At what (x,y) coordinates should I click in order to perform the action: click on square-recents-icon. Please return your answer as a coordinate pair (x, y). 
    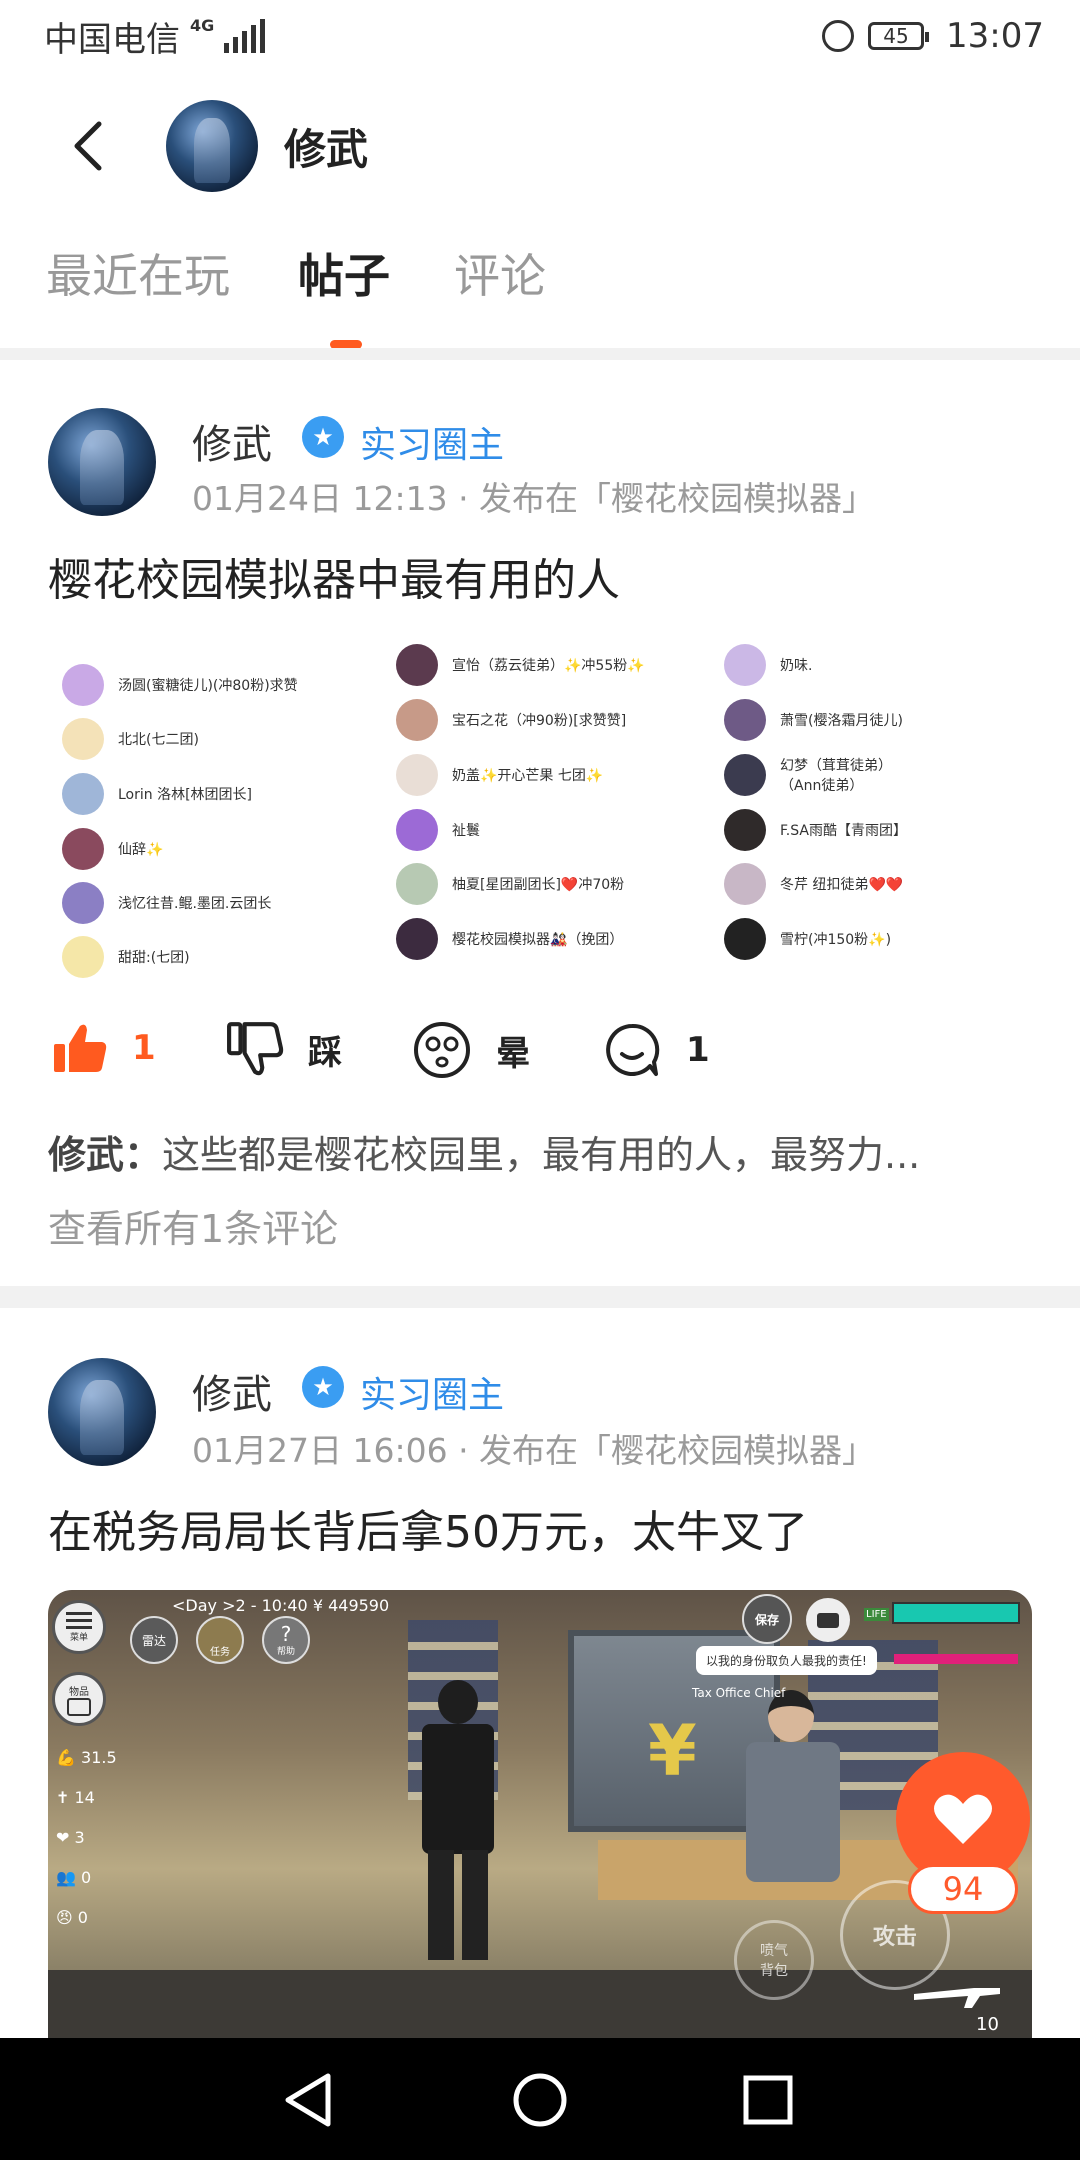
    Looking at the image, I should click on (768, 2100).